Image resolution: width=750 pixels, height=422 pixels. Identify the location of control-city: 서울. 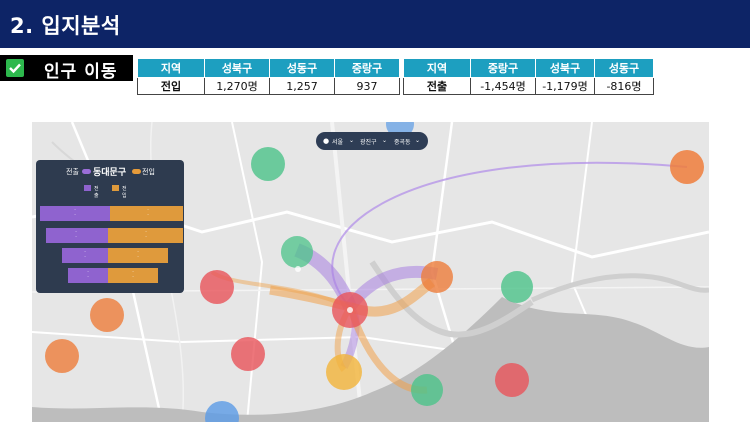
(337, 141).